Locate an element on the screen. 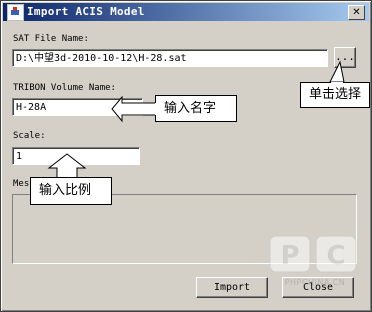  name-callout: 输入名字 is located at coordinates (196, 108).